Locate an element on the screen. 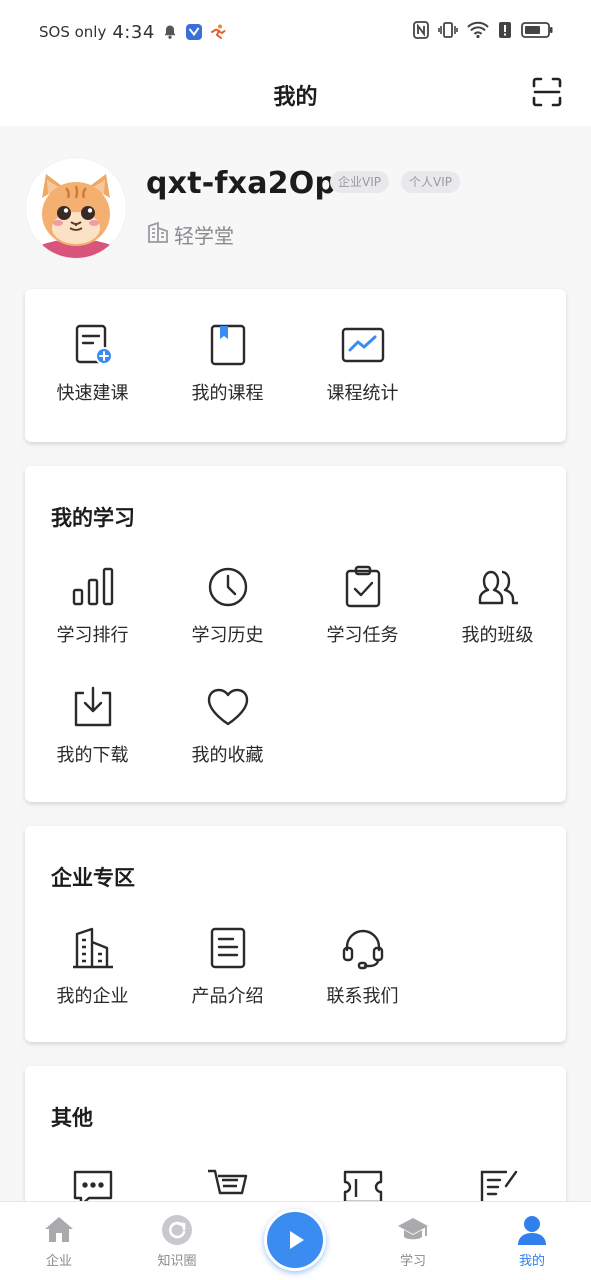 The image size is (591, 1280). home-icon is located at coordinates (59, 1229).